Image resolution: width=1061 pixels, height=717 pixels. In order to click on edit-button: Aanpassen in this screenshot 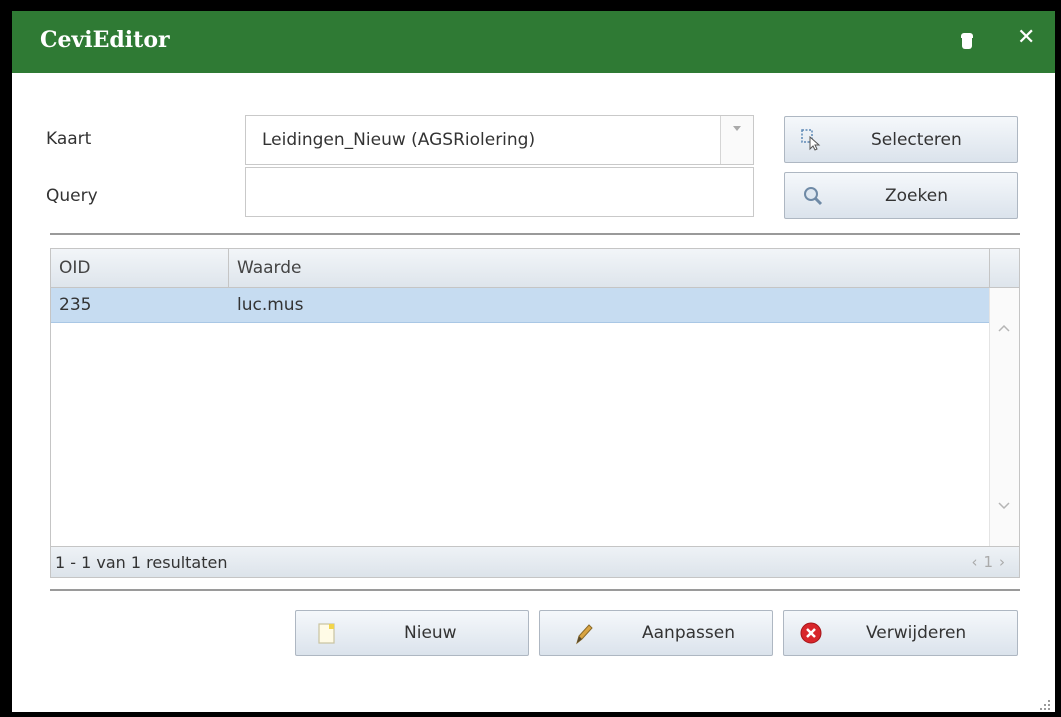, I will do `click(656, 633)`.